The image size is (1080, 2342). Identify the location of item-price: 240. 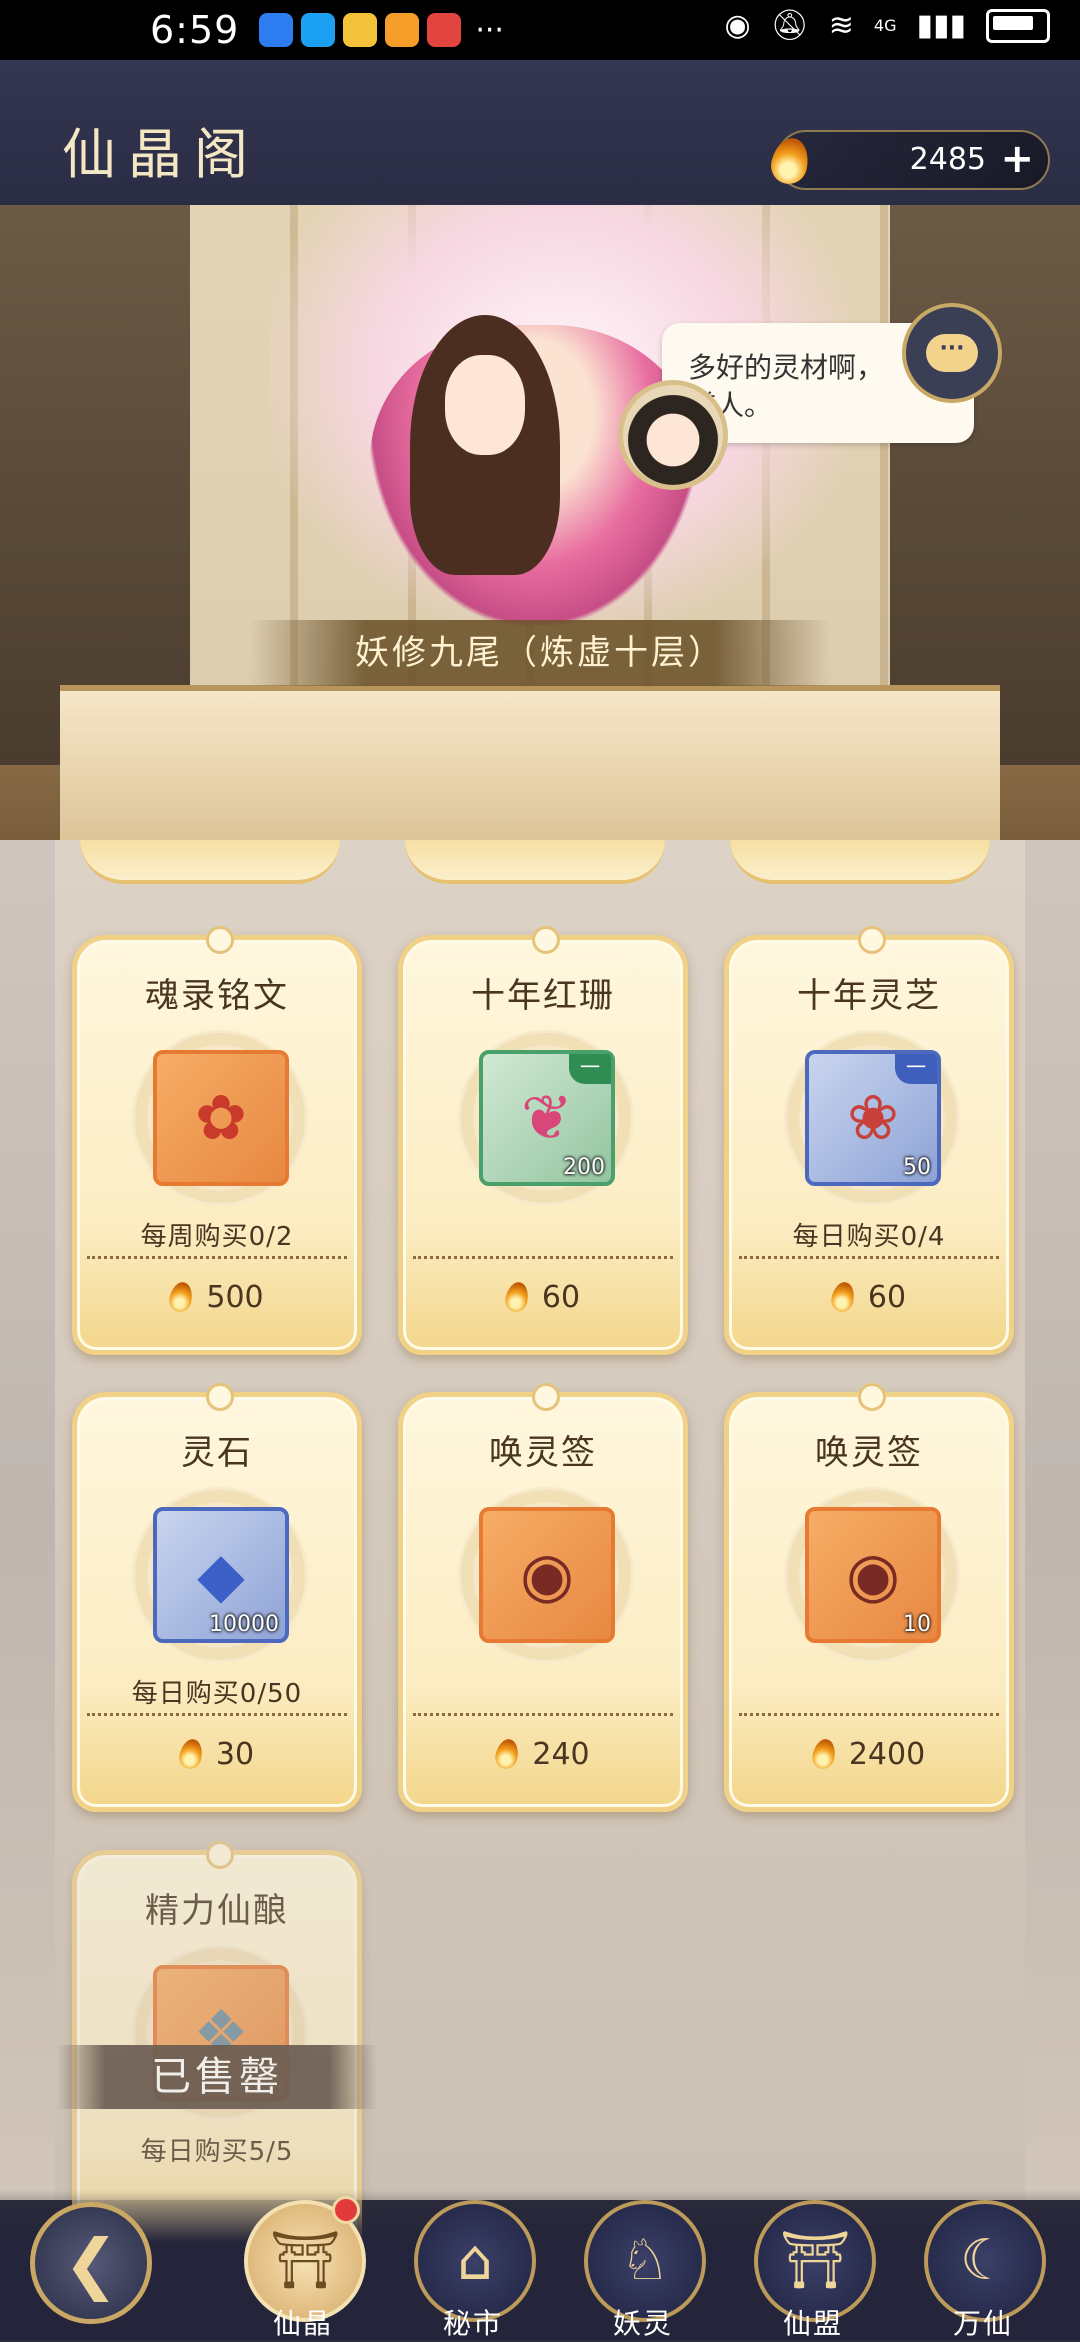
(543, 1754).